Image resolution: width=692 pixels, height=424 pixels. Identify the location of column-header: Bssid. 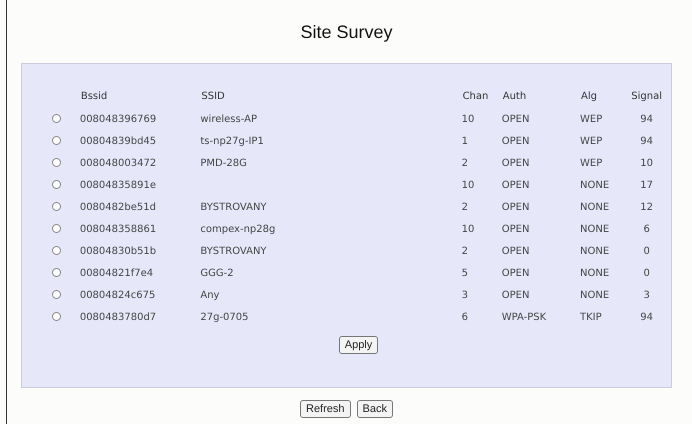
(94, 97).